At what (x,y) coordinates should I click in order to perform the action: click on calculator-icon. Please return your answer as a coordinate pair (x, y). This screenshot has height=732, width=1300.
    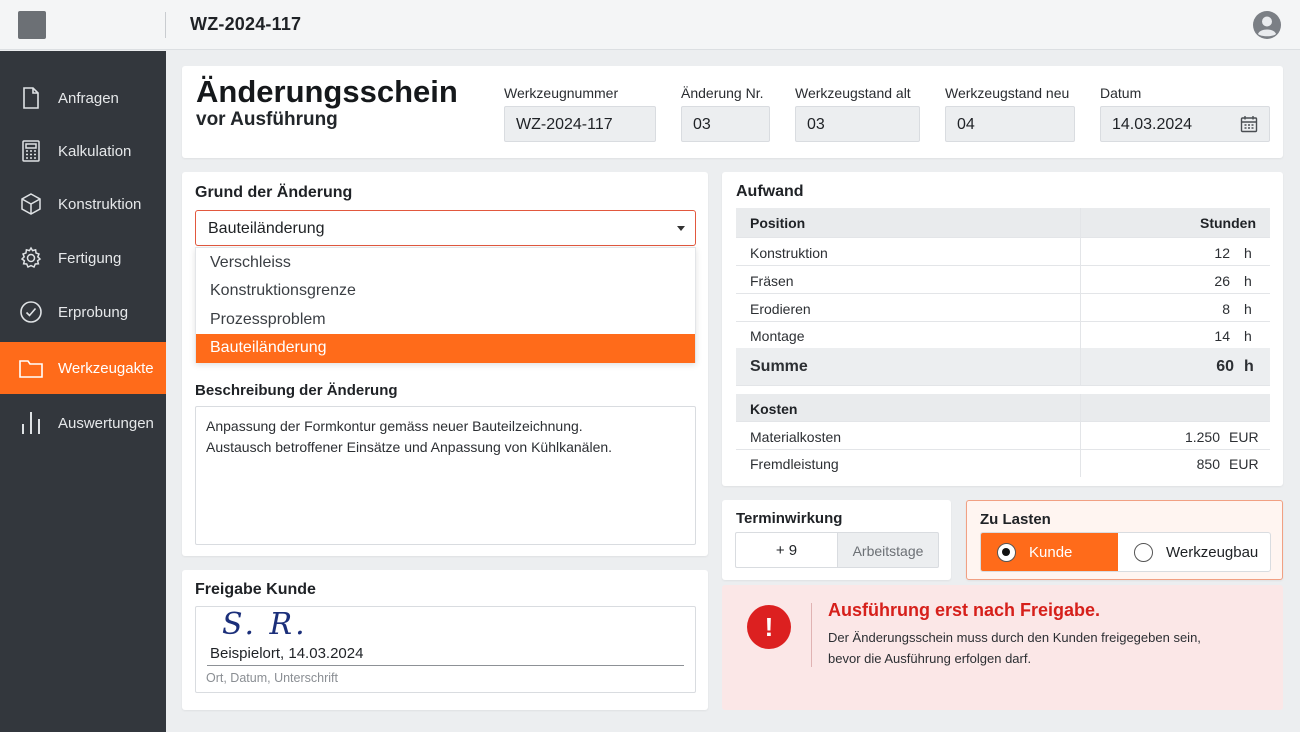
    Looking at the image, I should click on (31, 151).